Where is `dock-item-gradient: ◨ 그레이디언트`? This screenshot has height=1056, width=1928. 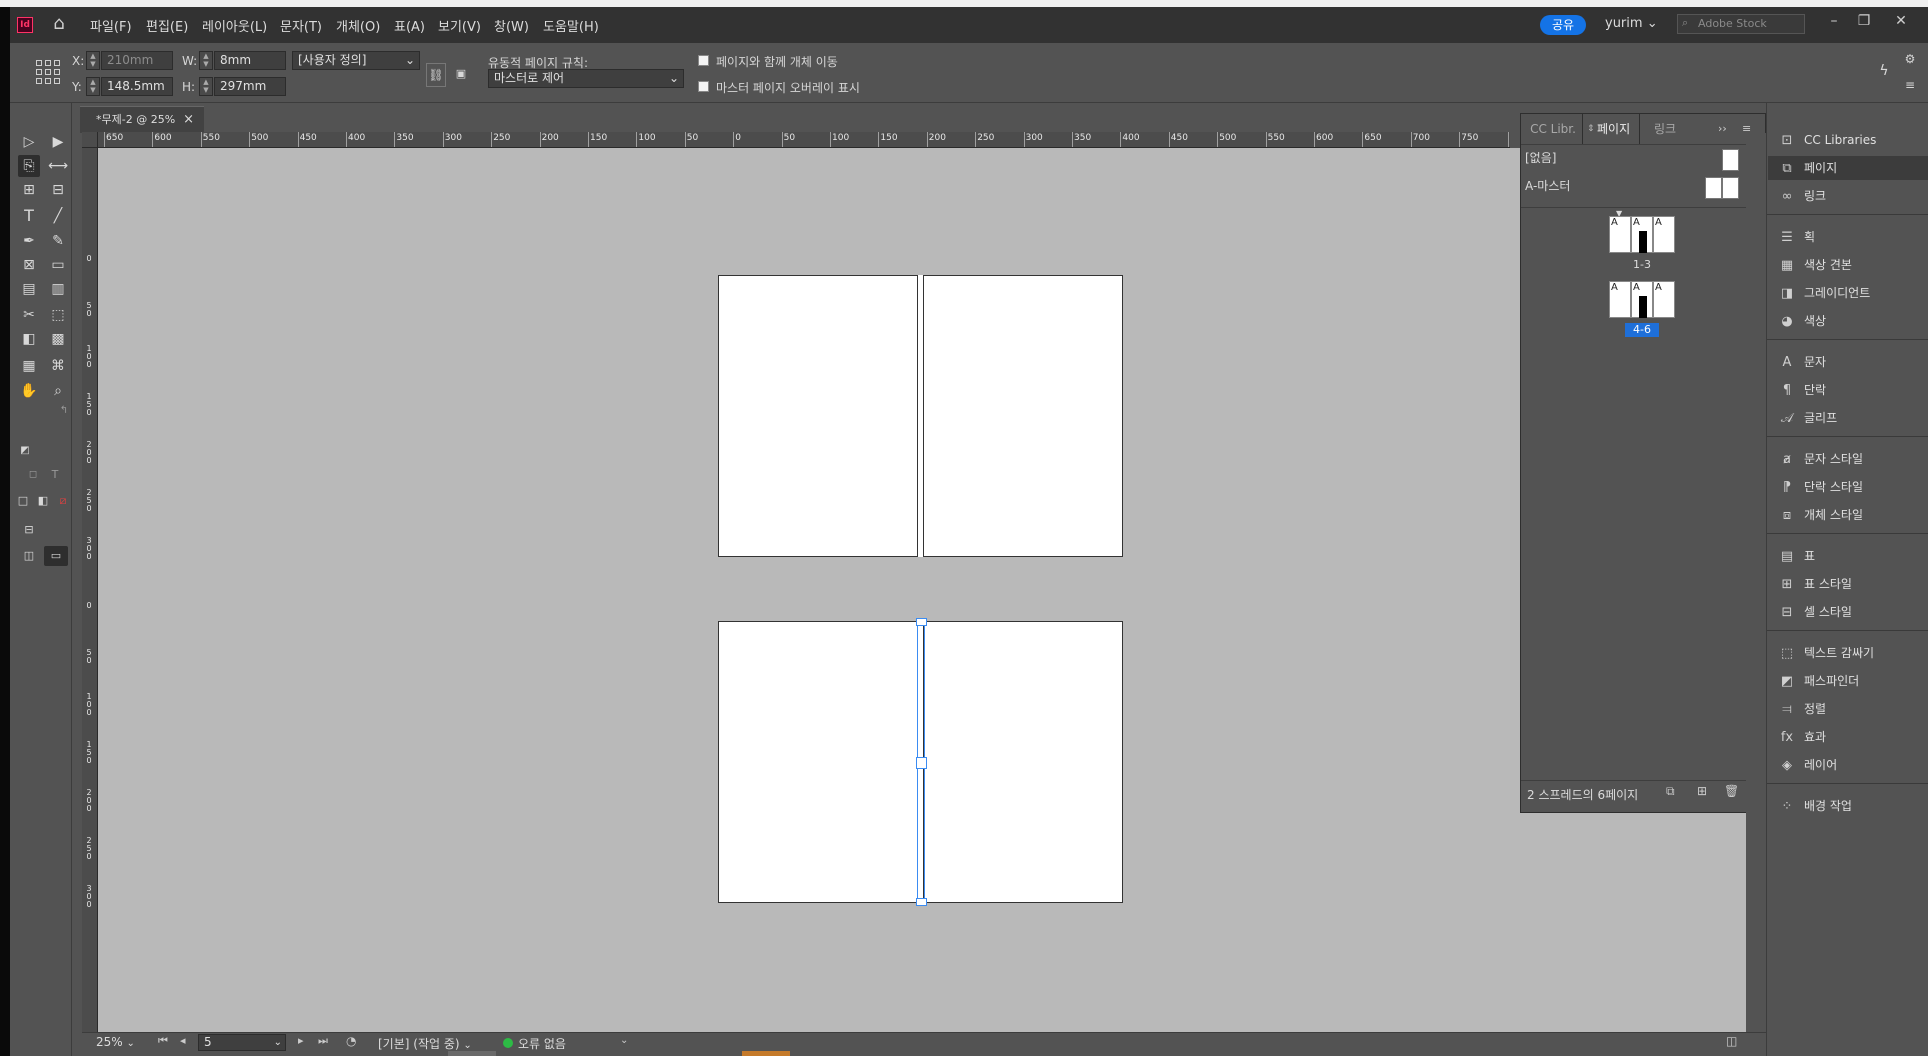
dock-item-gradient: ◨ 그레이디언트 is located at coordinates (1848, 293).